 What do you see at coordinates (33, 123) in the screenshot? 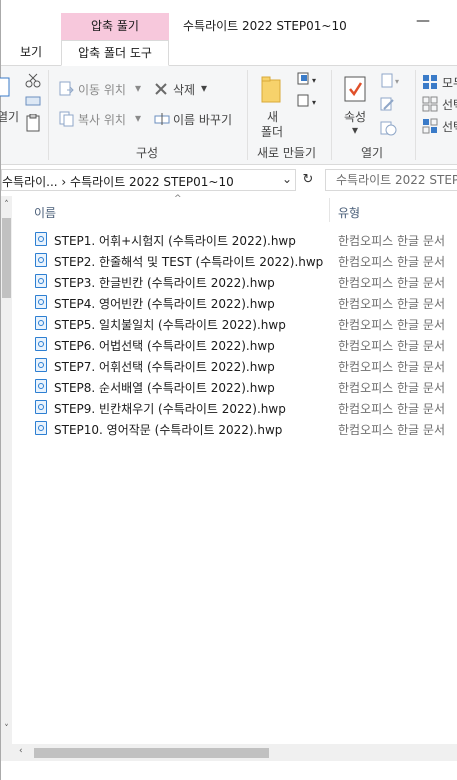
I see `paste-shortcut-icon` at bounding box center [33, 123].